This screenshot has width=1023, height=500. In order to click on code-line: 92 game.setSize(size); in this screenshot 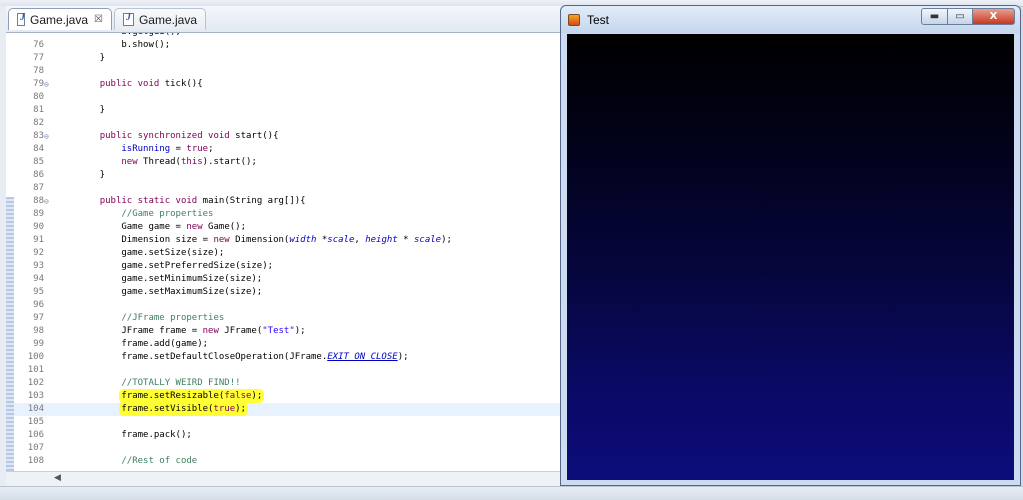, I will do `click(288, 253)`.